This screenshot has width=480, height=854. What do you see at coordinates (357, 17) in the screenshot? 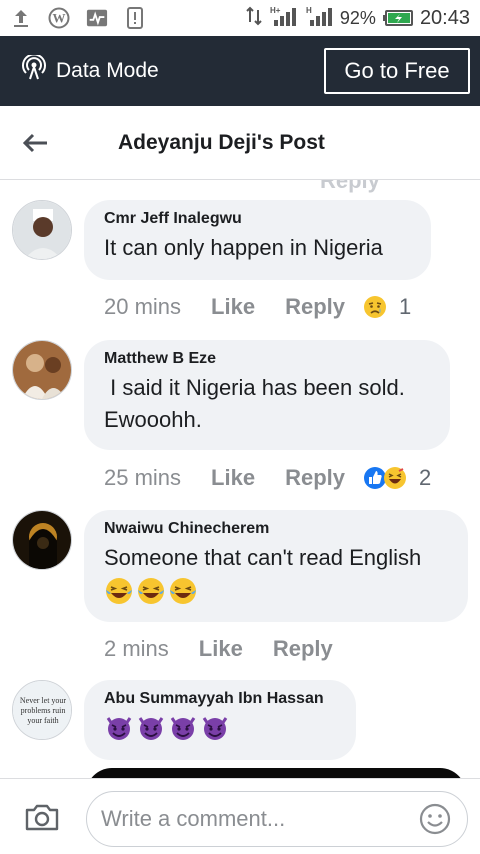
I see `battery-percent: 92%` at bounding box center [357, 17].